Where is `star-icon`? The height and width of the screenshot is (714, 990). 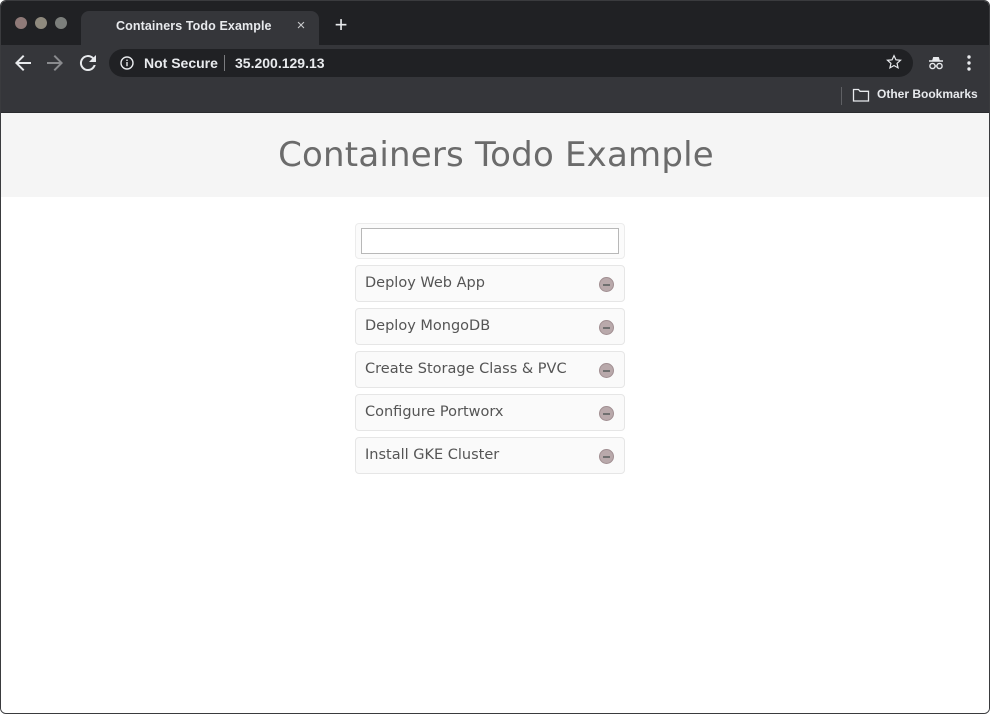 star-icon is located at coordinates (894, 62).